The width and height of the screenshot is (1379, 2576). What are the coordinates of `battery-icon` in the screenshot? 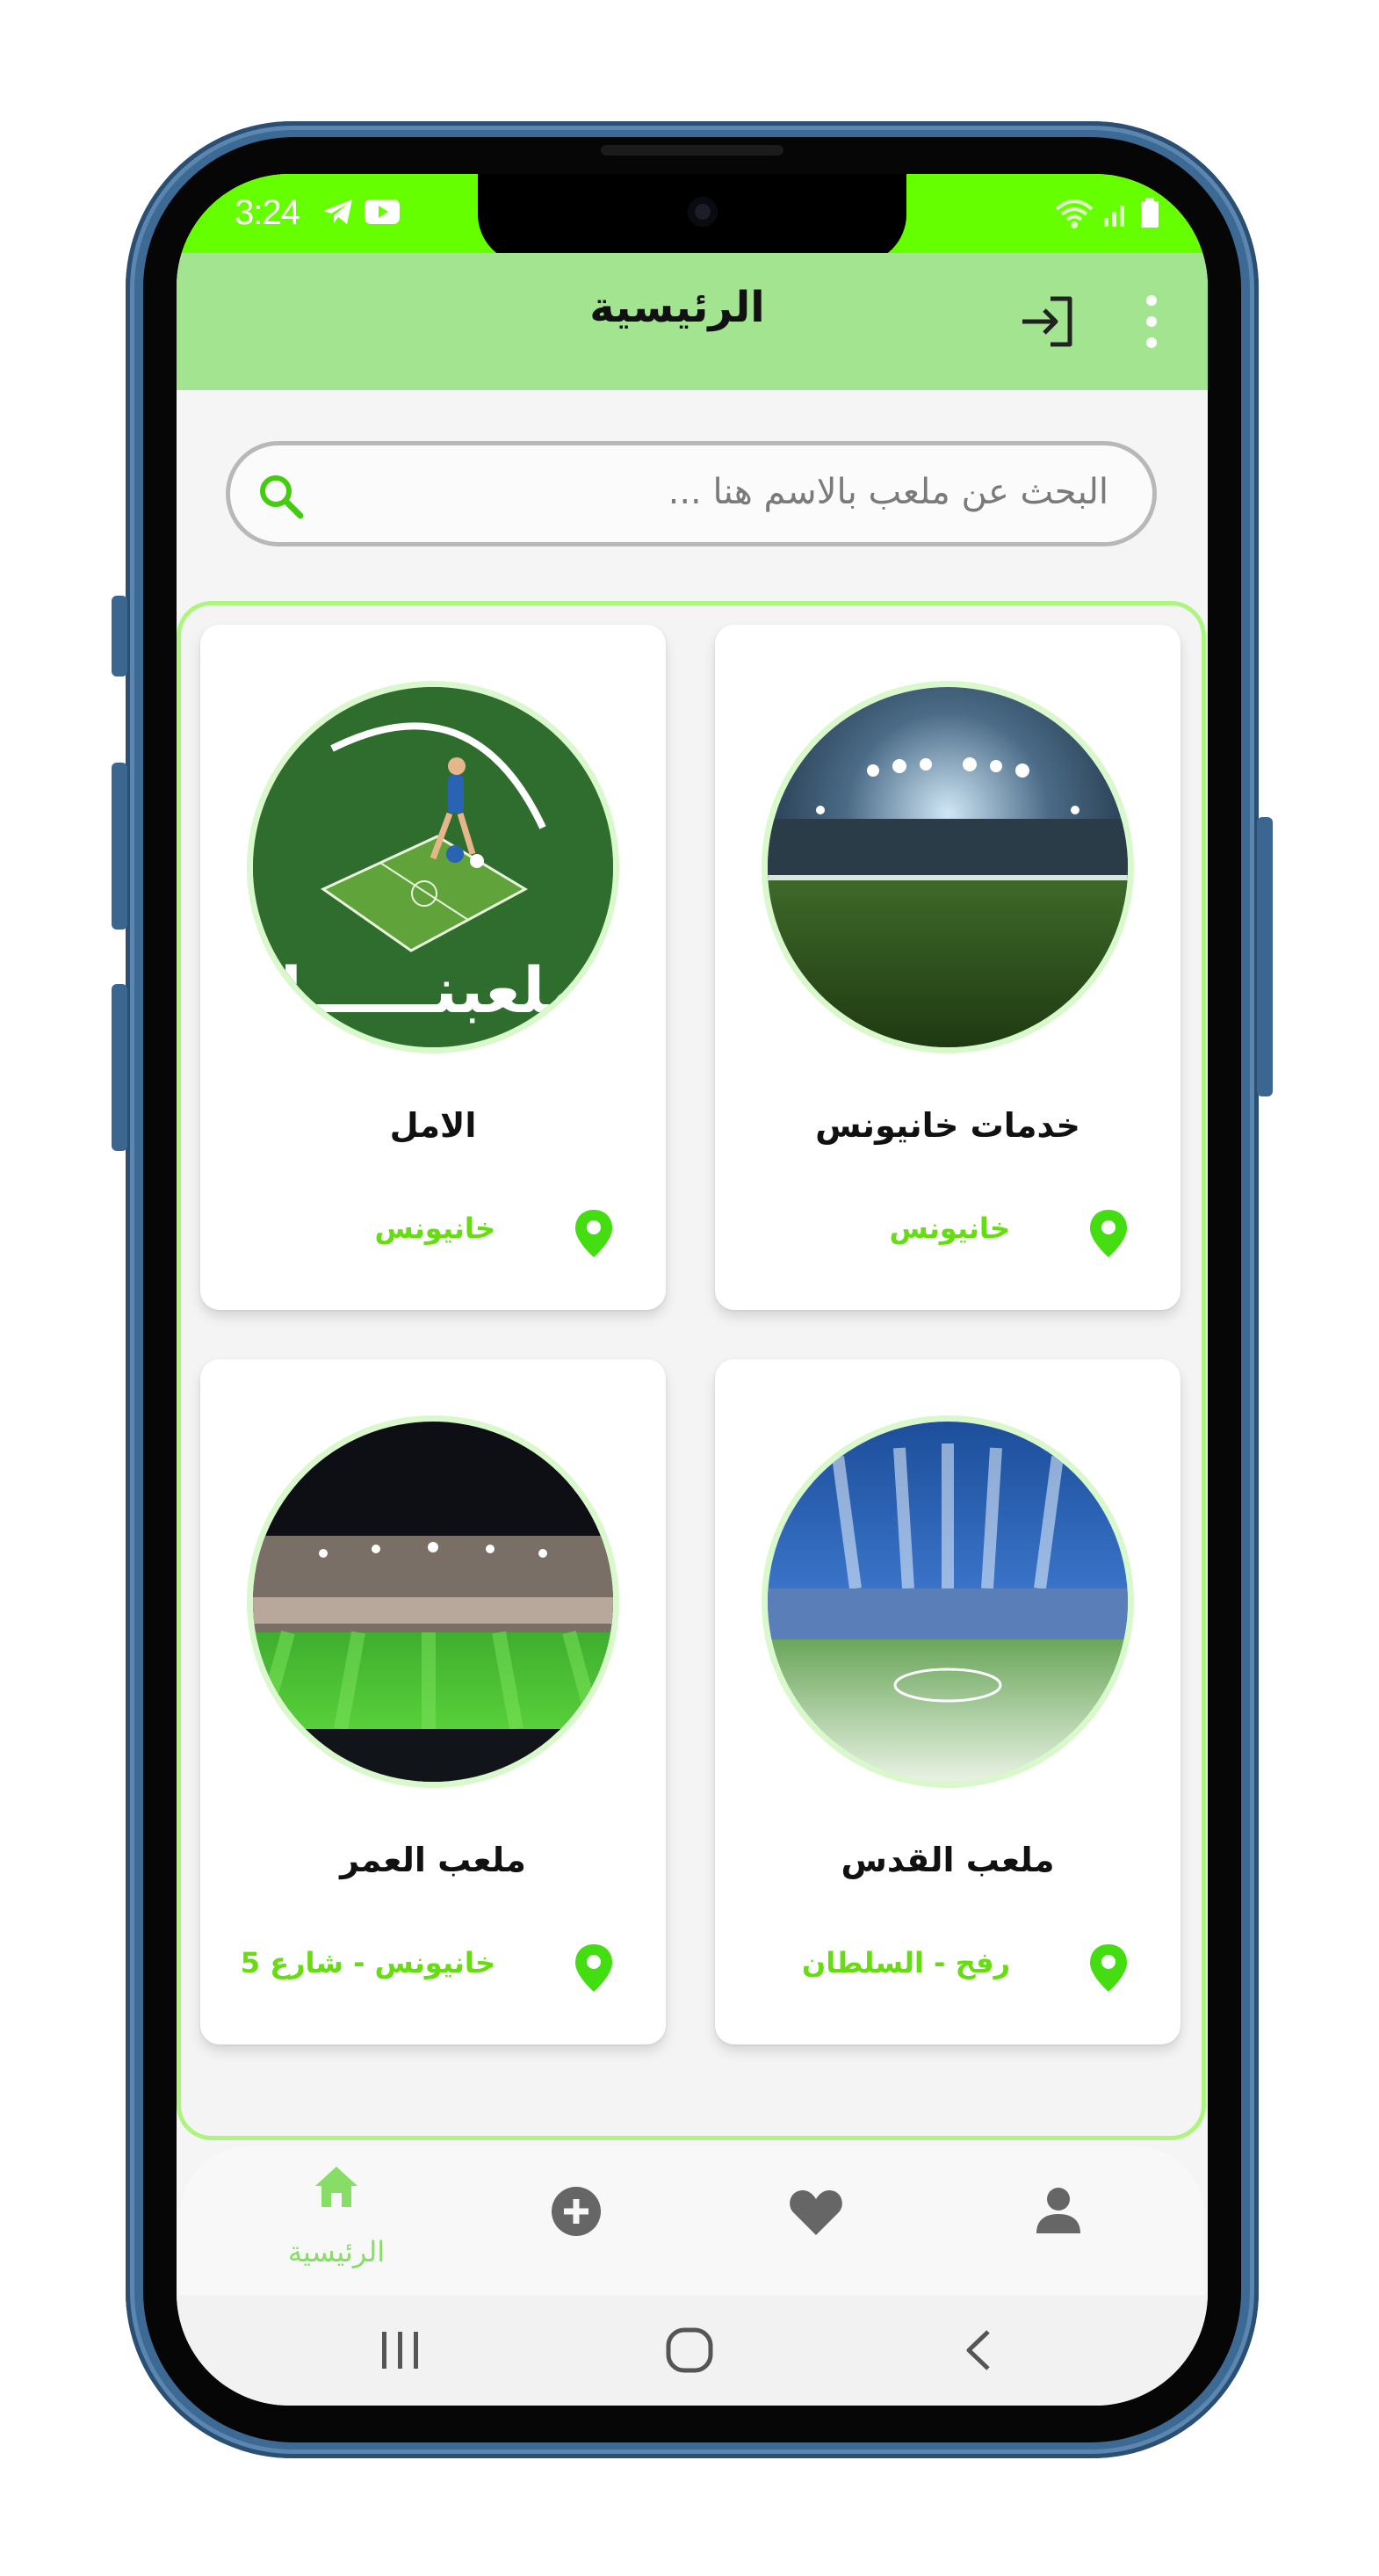 It's located at (1149, 214).